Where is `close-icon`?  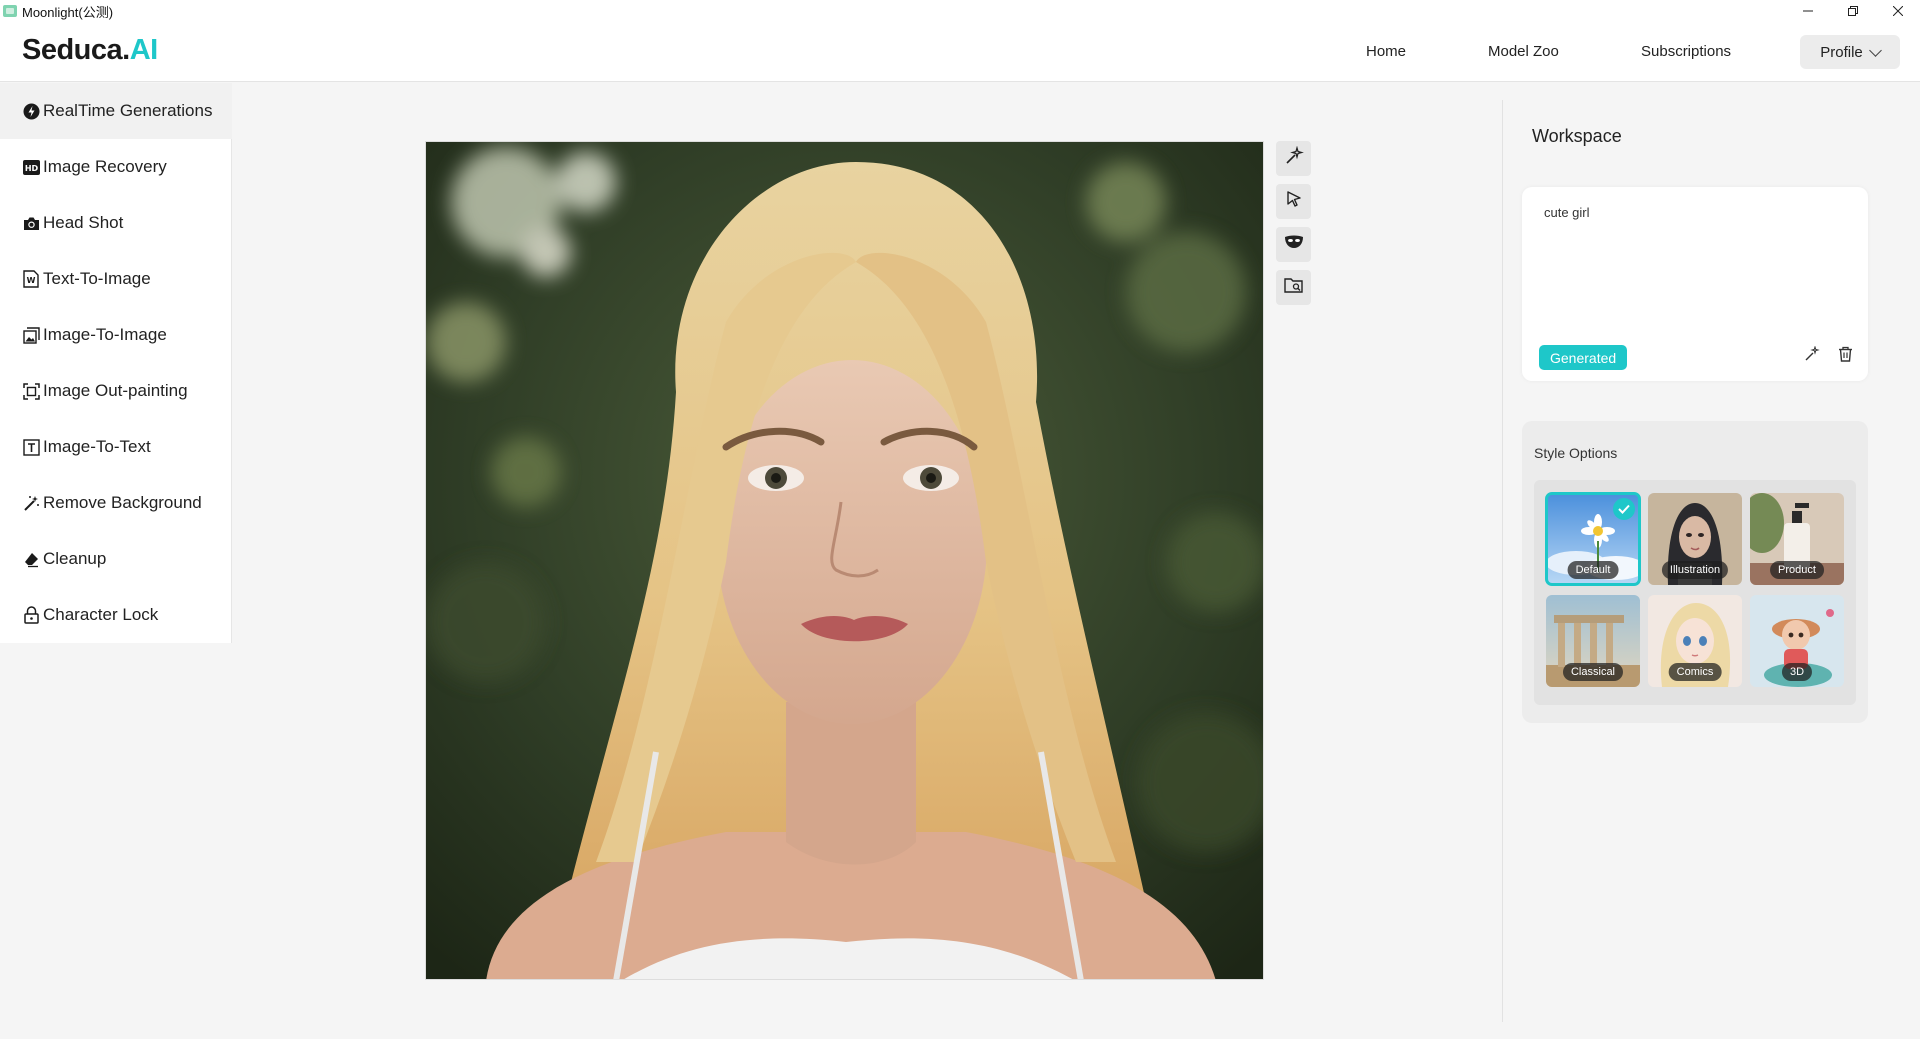
close-icon is located at coordinates (1897, 11).